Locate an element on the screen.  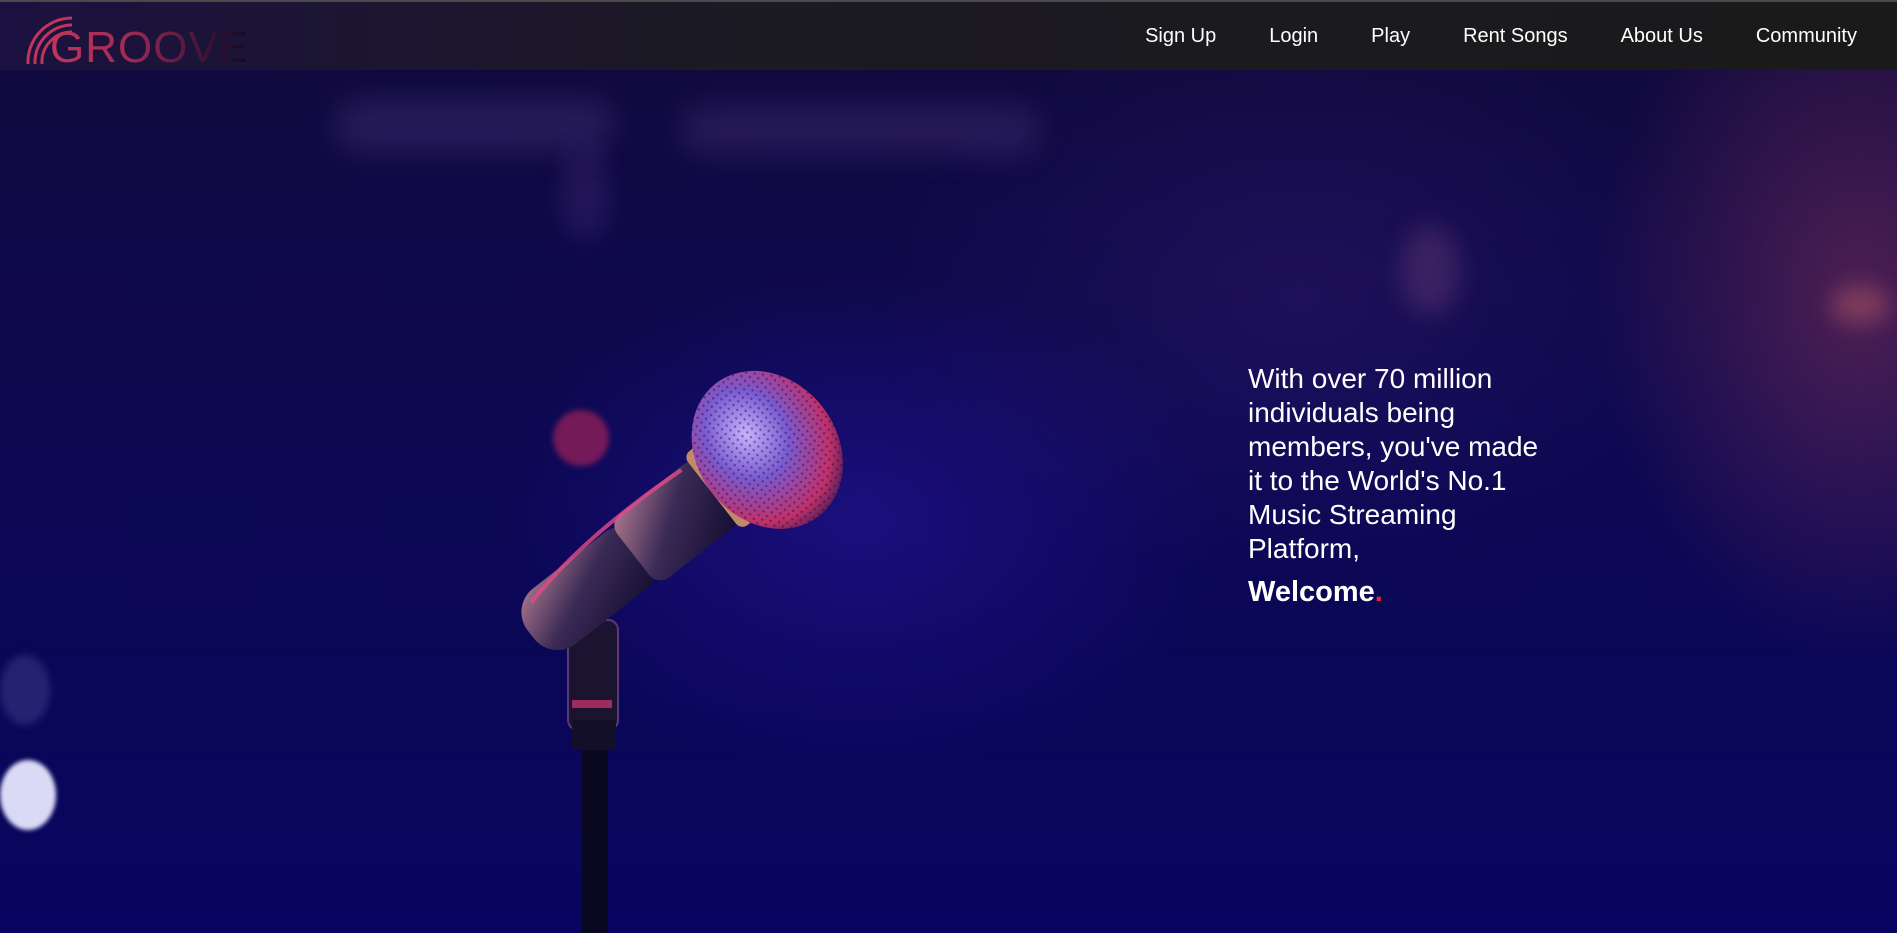
nav-play: Play is located at coordinates (1390, 36).